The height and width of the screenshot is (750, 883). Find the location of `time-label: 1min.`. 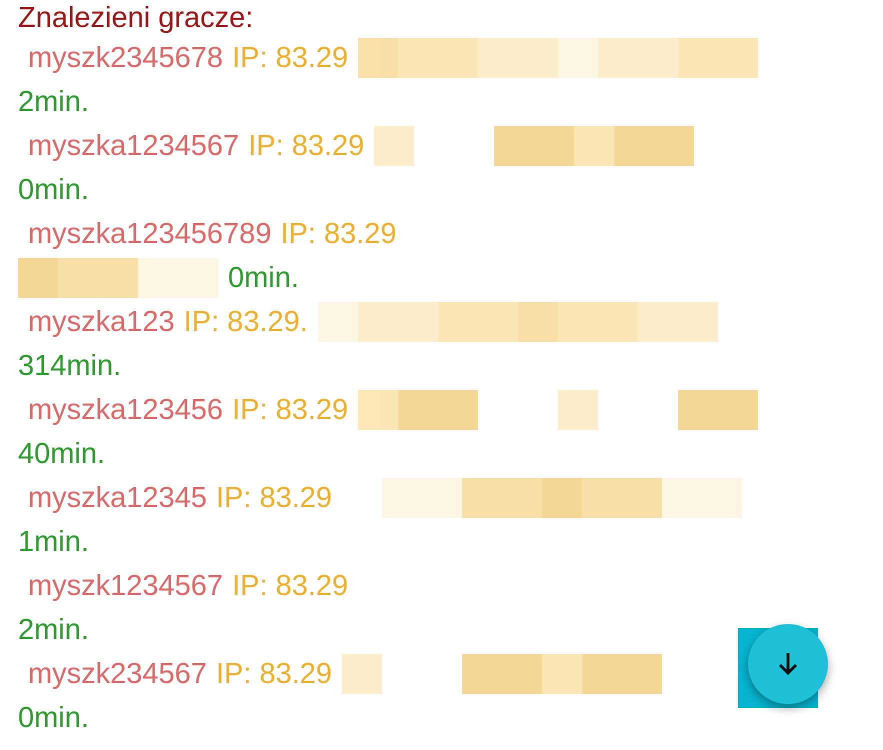

time-label: 1min. is located at coordinates (53, 542).